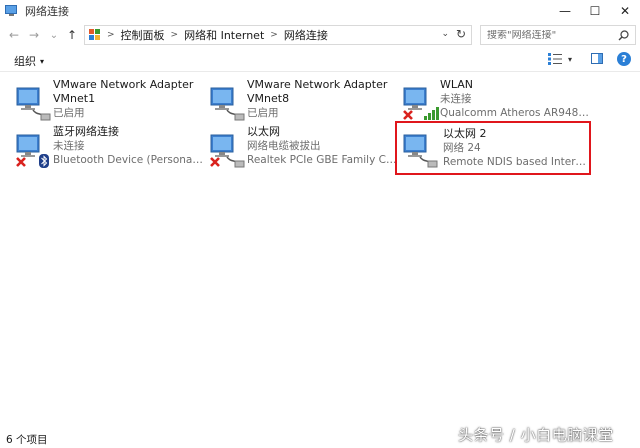 This screenshot has height=448, width=640. I want to click on search-input, so click(552, 35).